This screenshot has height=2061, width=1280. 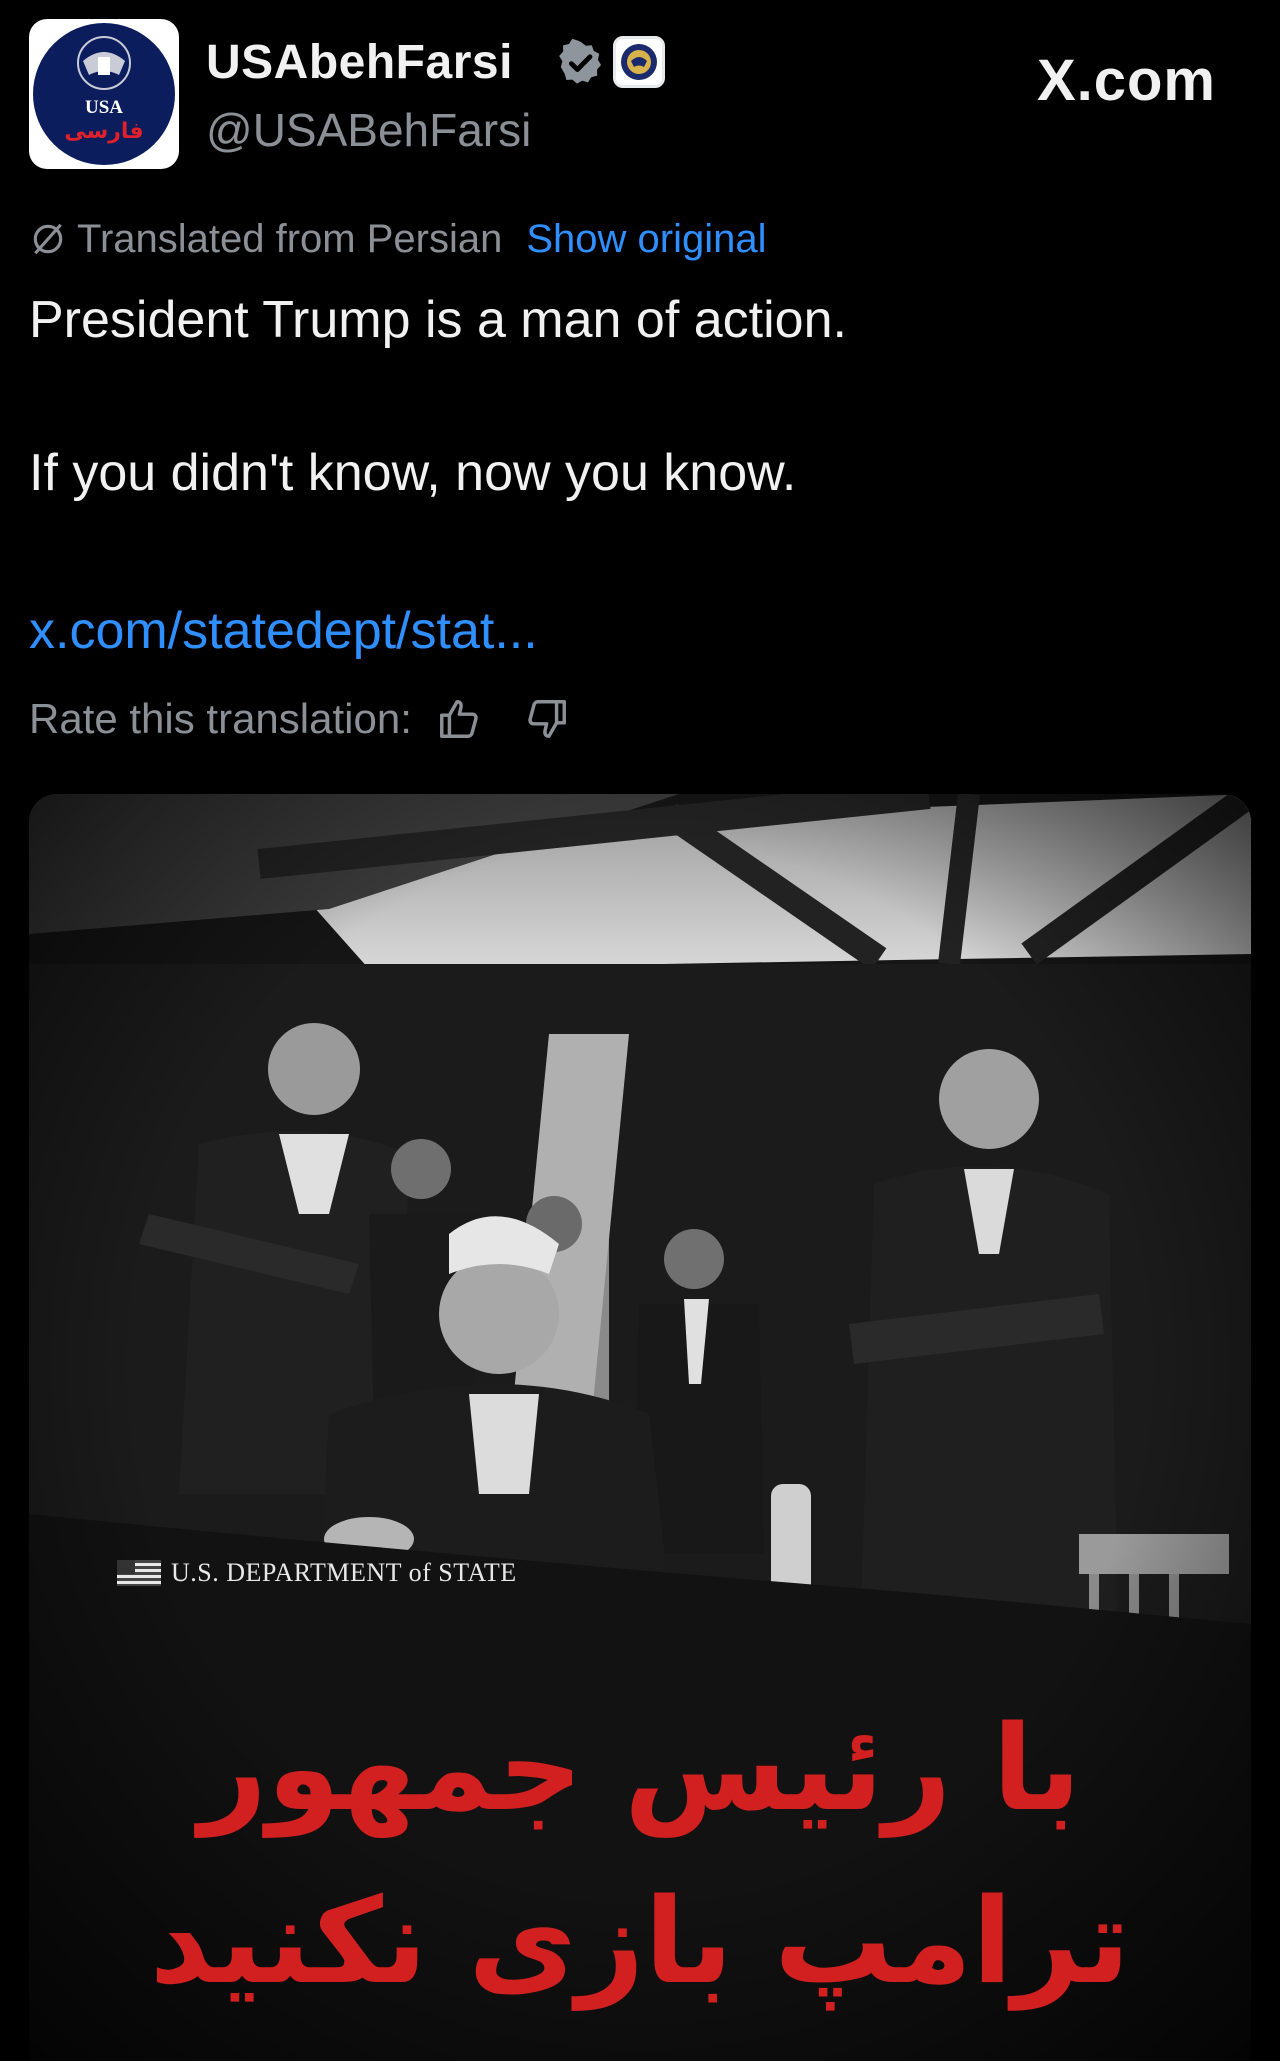 I want to click on account-handle: @USABehFarsi, so click(x=368, y=130).